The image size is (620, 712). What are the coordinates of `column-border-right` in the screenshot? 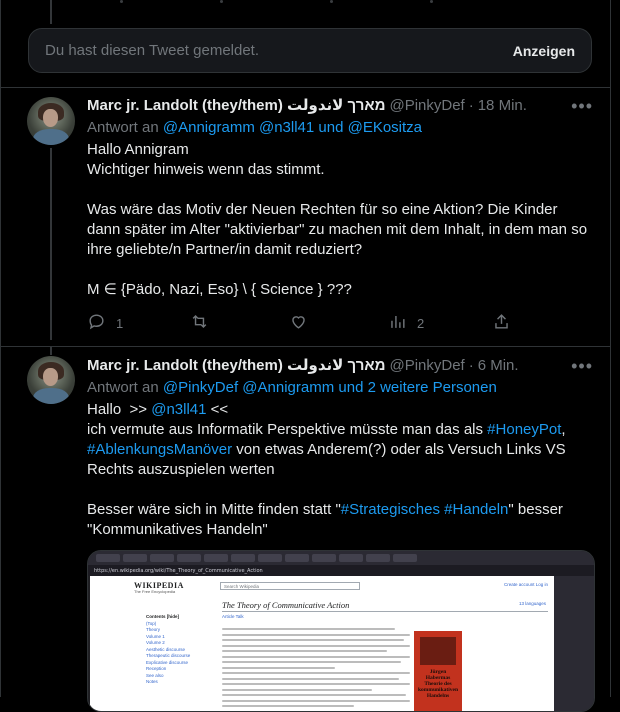 It's located at (610, 348).